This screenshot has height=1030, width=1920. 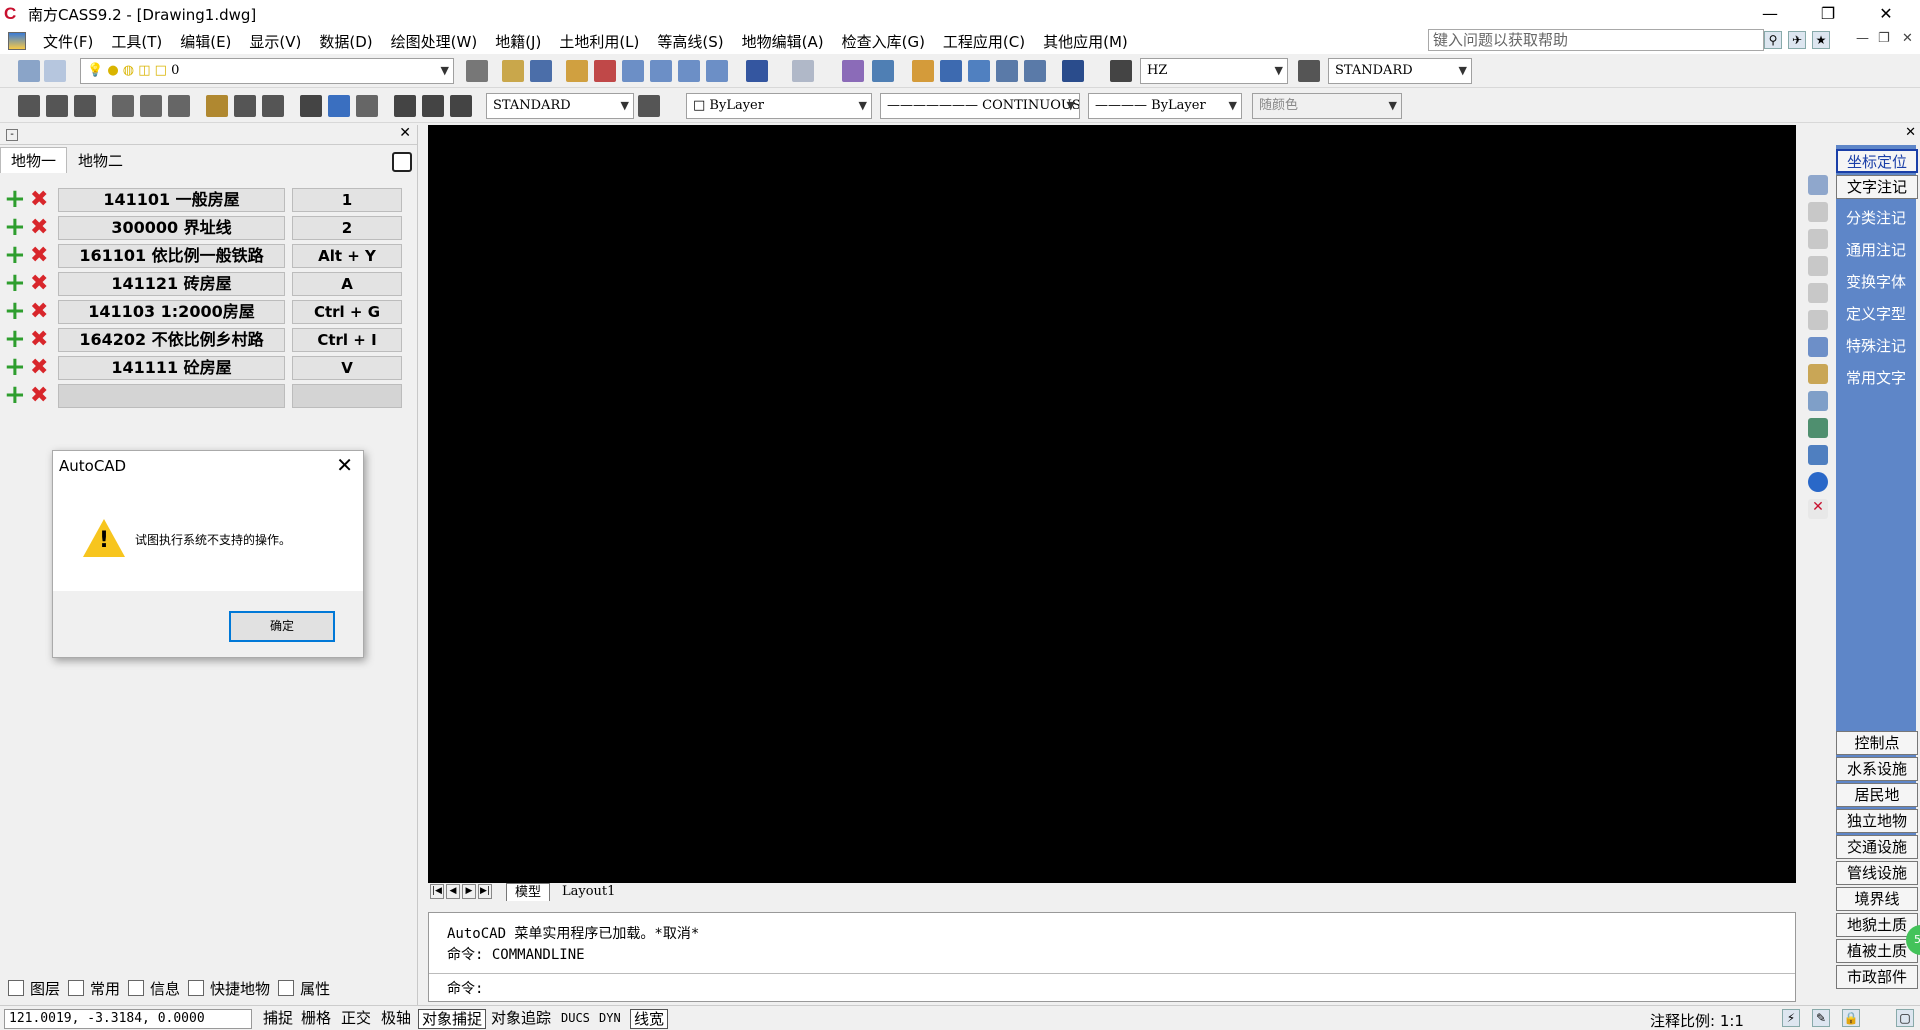 What do you see at coordinates (1877, 187) in the screenshot?
I see `text-annotation-button: 文字注记` at bounding box center [1877, 187].